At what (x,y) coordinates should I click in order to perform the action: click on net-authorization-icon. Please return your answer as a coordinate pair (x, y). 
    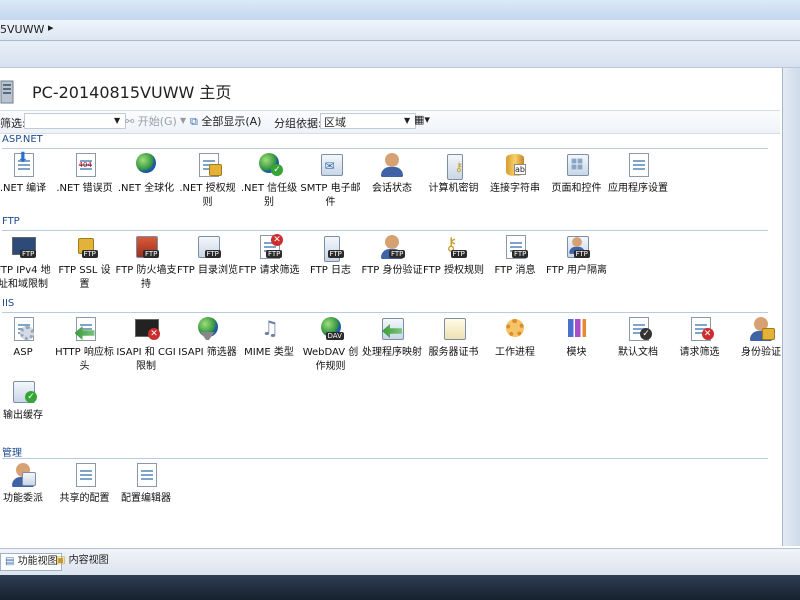
    Looking at the image, I should click on (208, 165).